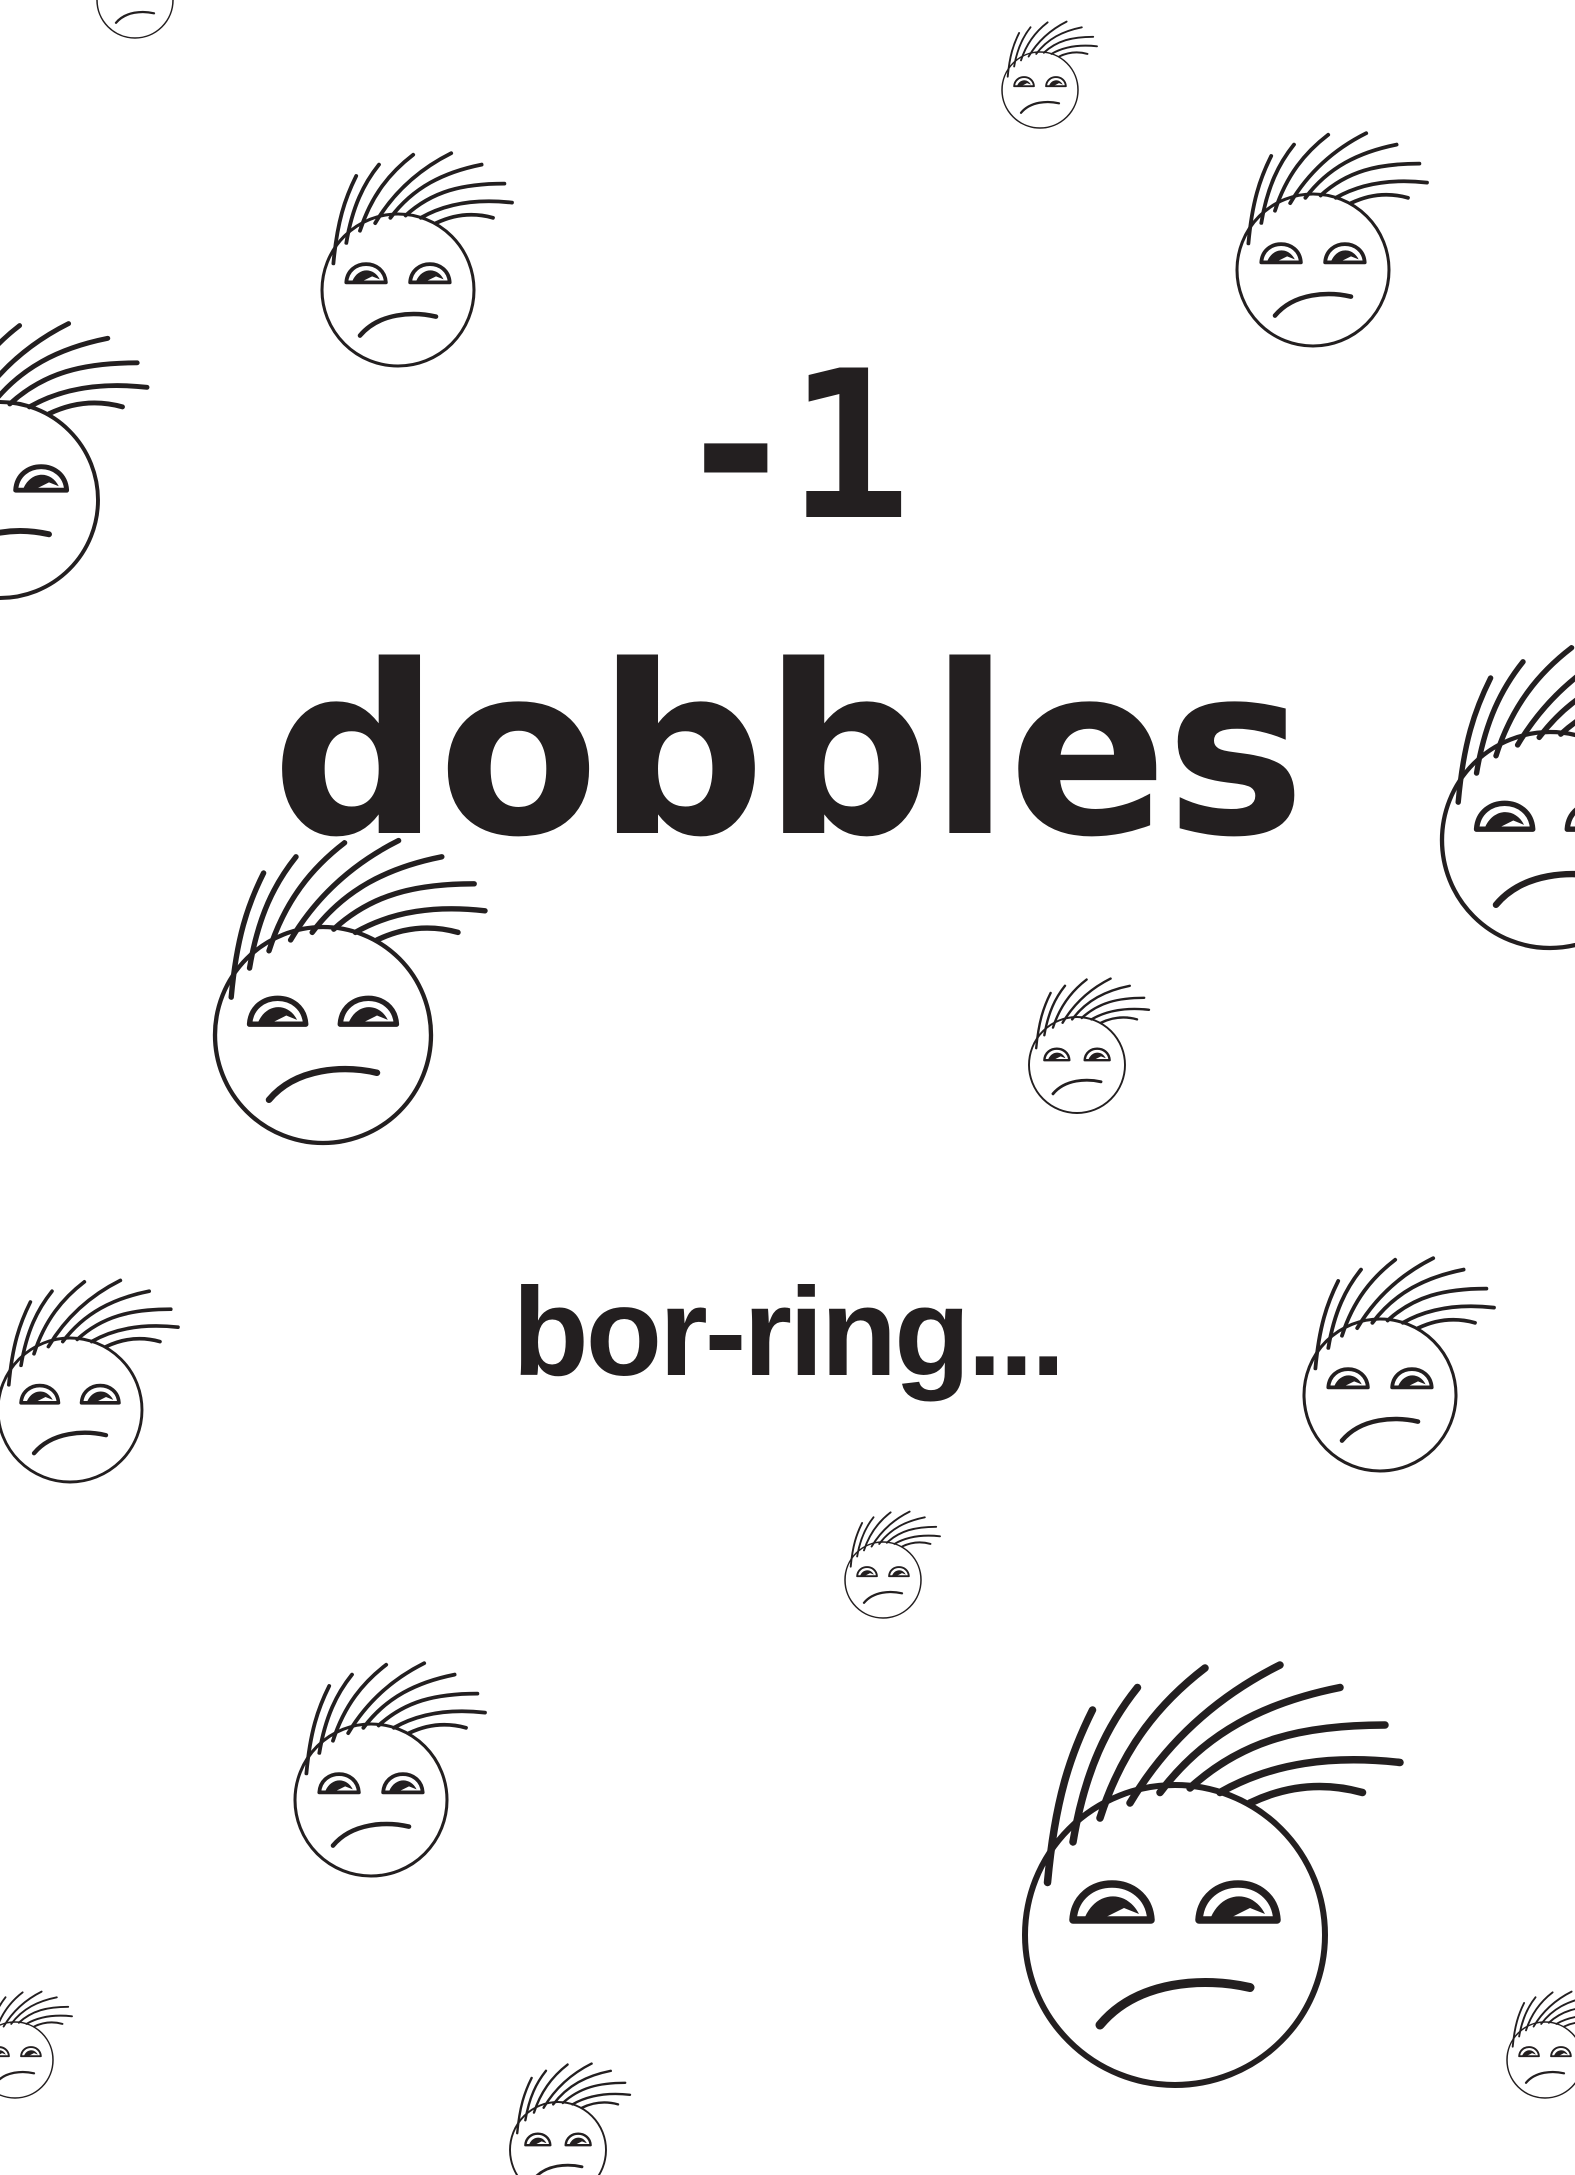 This screenshot has width=1575, height=2175. What do you see at coordinates (788, 752) in the screenshot?
I see `dobbles-title: dobbles` at bounding box center [788, 752].